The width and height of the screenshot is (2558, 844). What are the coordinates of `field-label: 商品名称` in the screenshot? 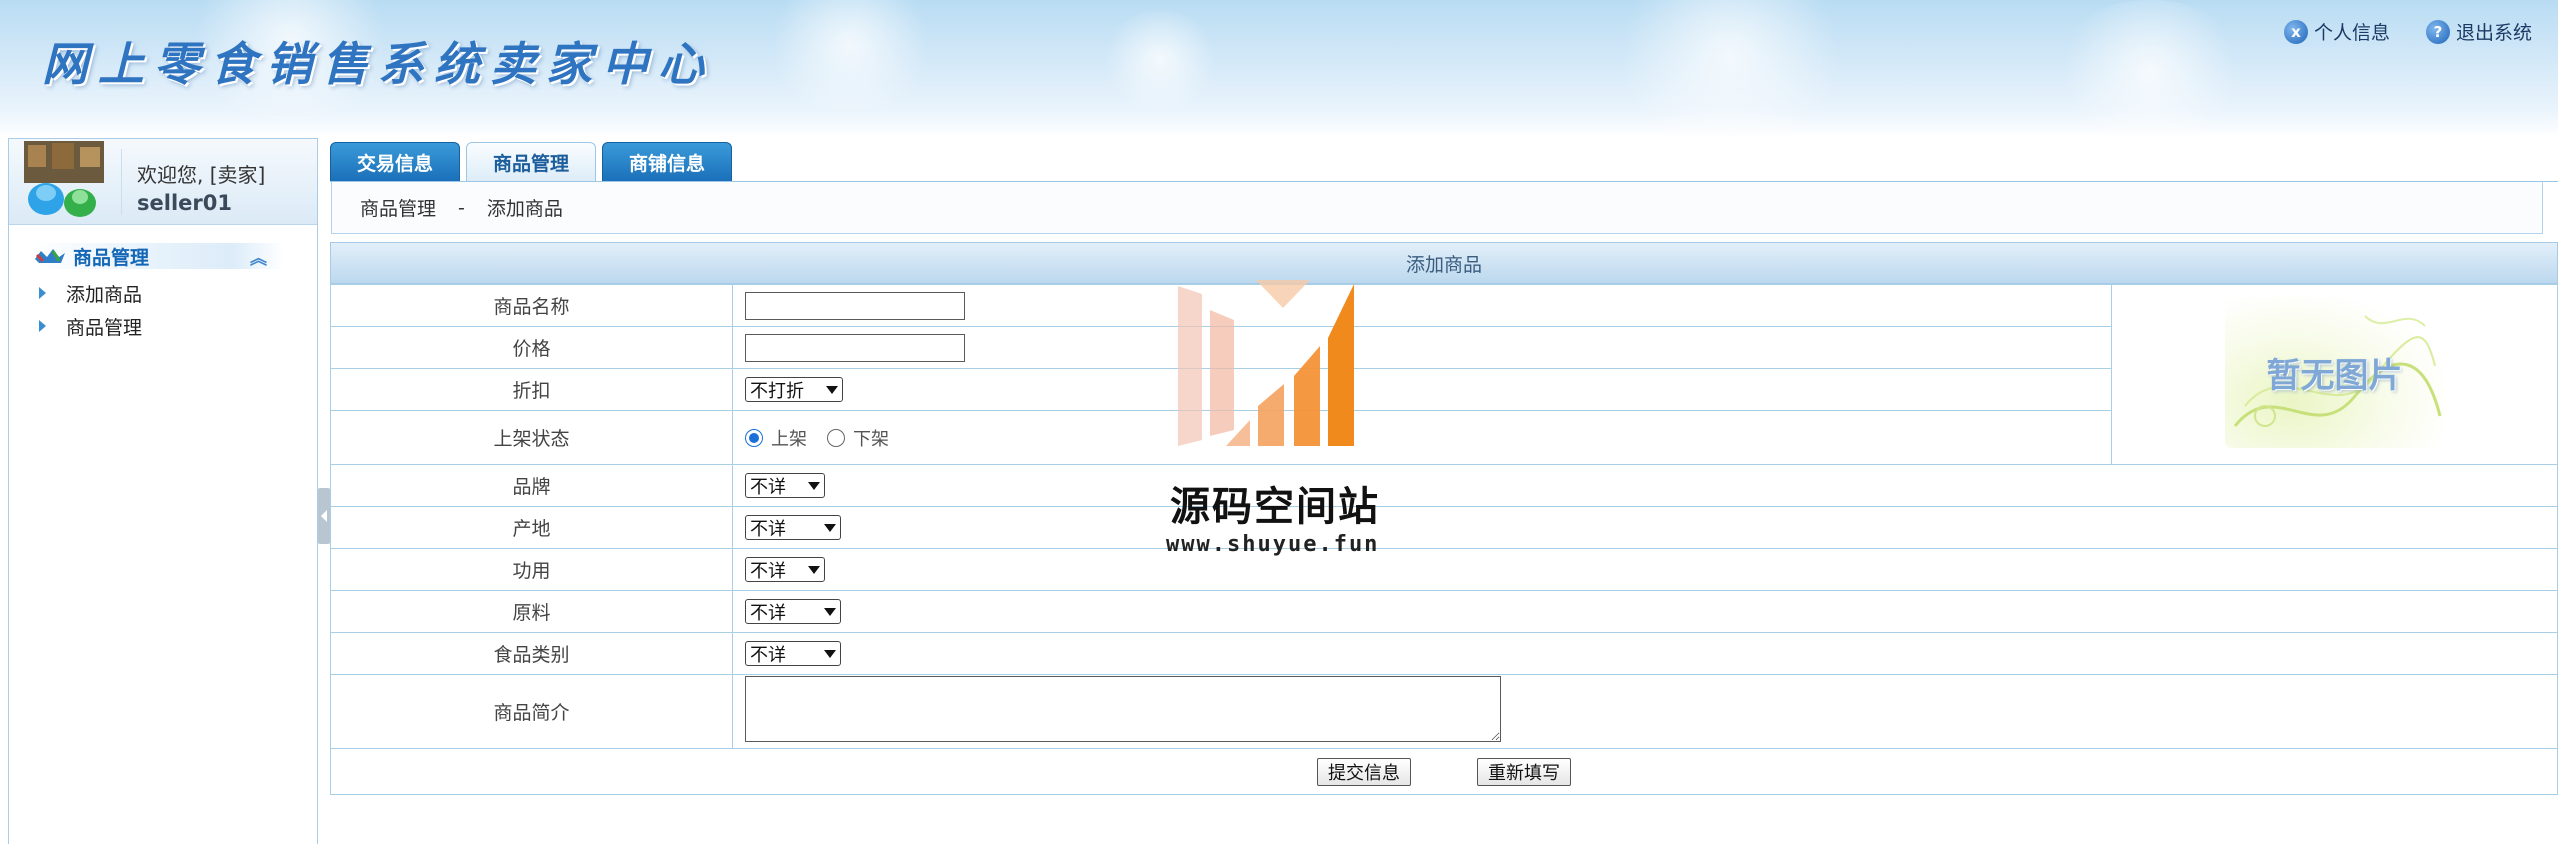 It's located at (531, 305).